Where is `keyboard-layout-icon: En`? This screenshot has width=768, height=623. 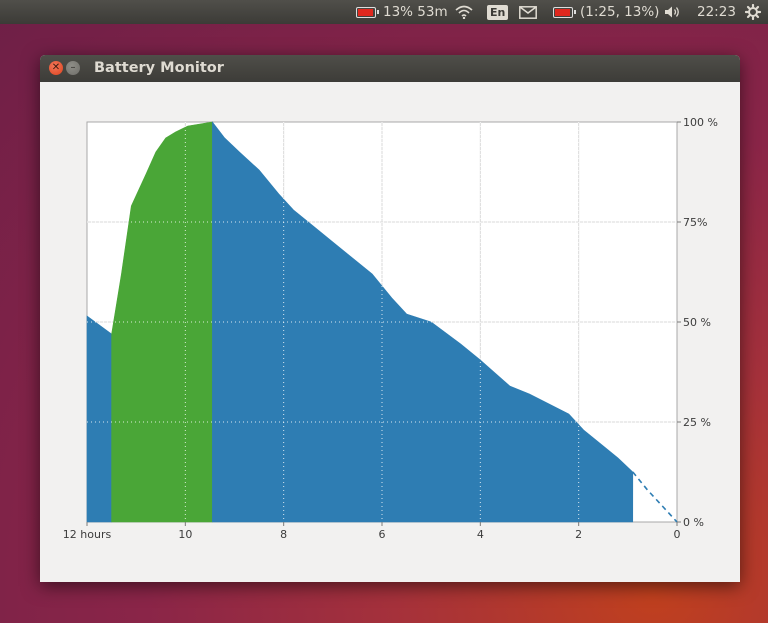
keyboard-layout-icon: En is located at coordinates (498, 12).